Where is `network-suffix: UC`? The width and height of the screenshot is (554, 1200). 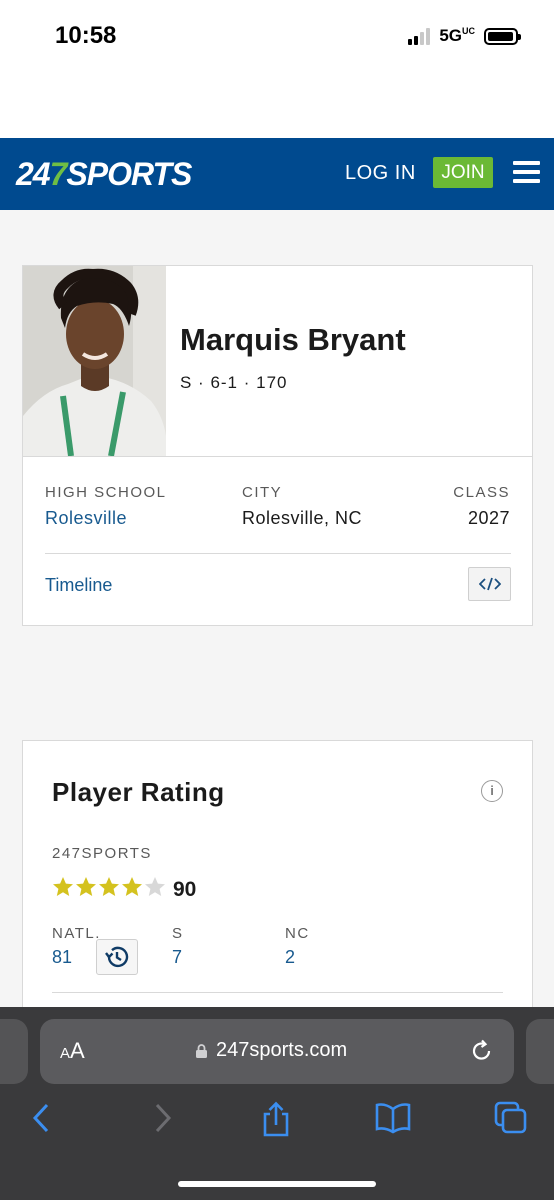 network-suffix: UC is located at coordinates (468, 31).